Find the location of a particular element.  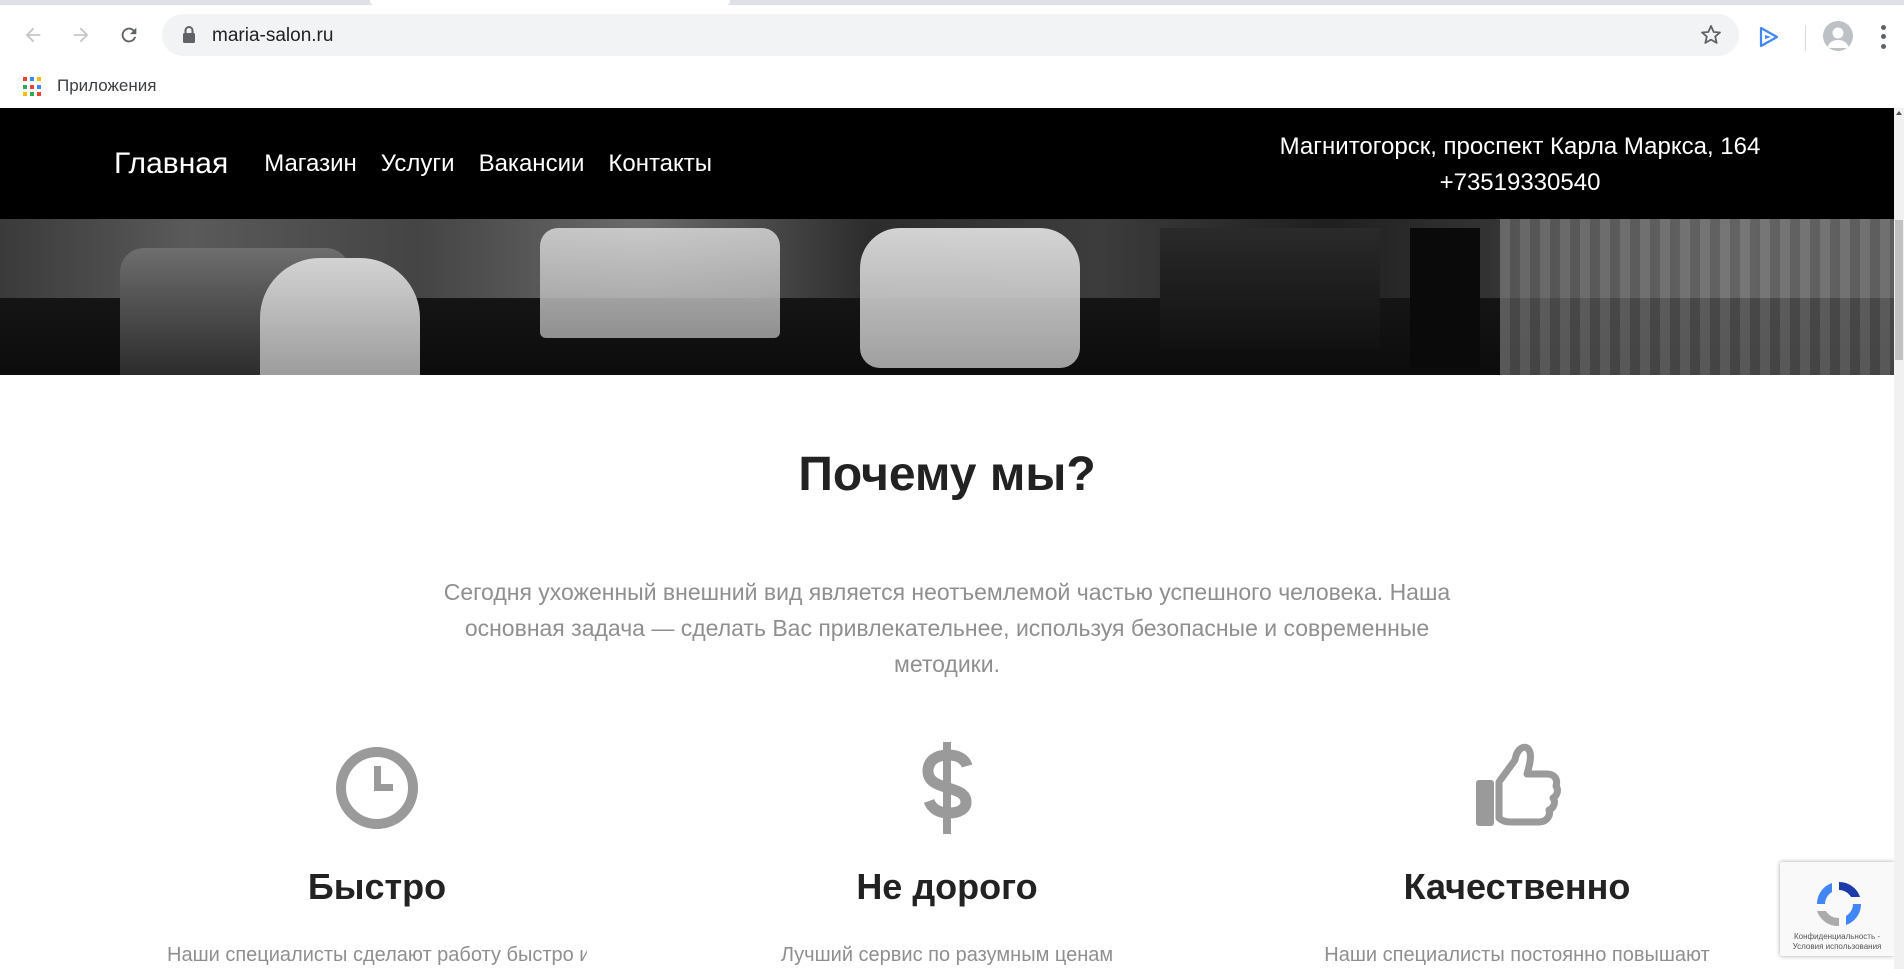

arrow-left-icon is located at coordinates (33, 35).